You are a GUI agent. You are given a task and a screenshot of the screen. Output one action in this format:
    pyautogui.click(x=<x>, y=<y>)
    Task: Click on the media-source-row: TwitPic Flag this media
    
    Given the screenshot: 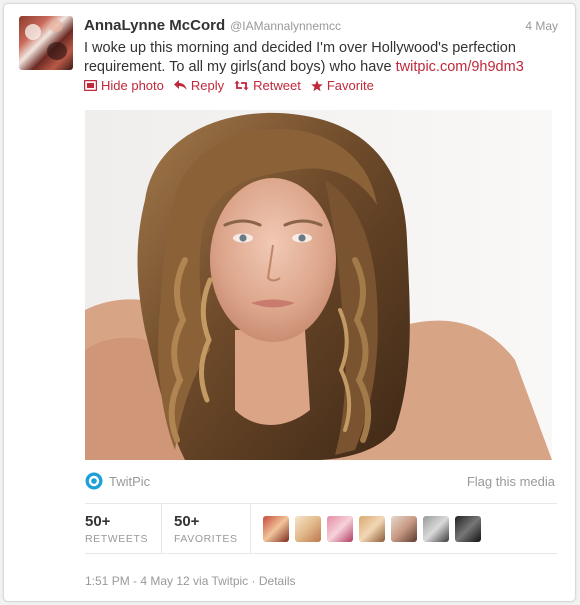 What is the action you would take?
    pyautogui.click(x=320, y=482)
    